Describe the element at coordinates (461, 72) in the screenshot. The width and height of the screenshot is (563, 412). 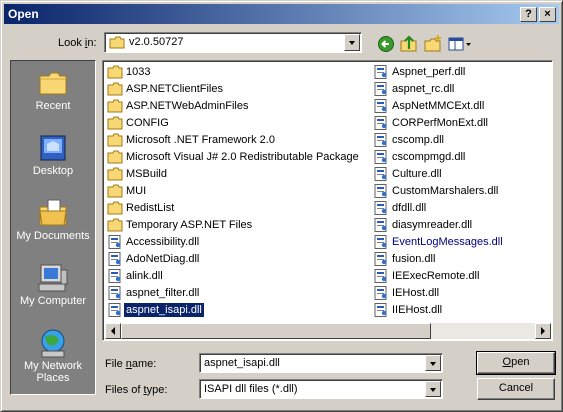
I see `file-item: Aspnet_perf.dll` at that location.